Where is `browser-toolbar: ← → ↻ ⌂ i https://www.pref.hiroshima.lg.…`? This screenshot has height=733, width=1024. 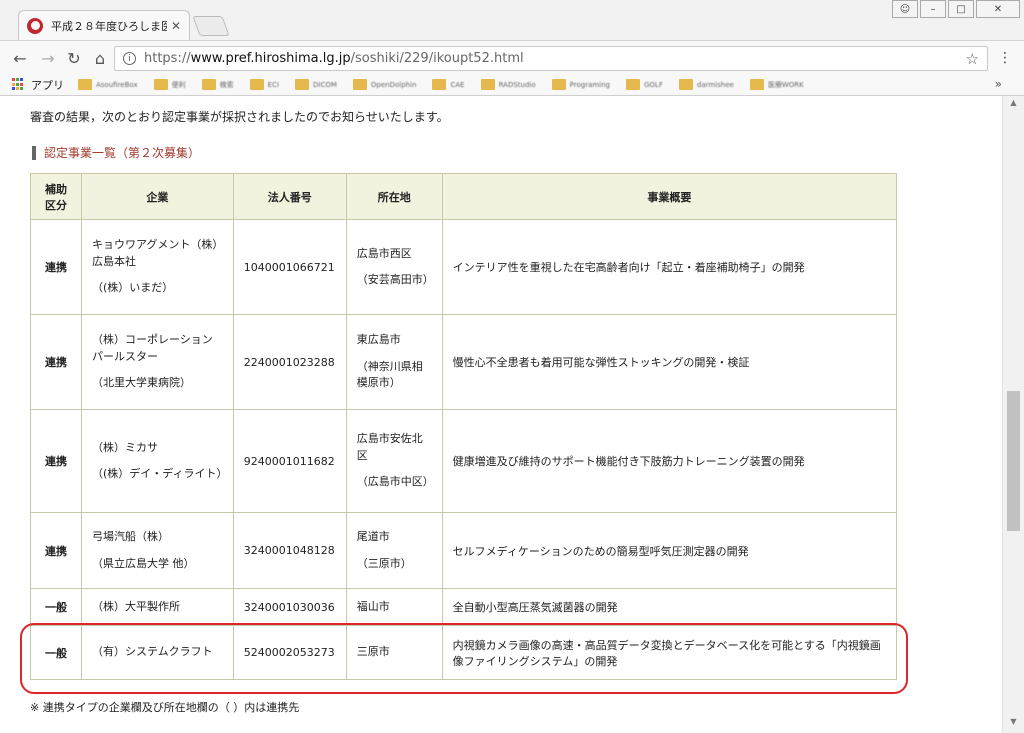 browser-toolbar: ← → ↻ ⌂ i https://www.pref.hiroshima.lg.… is located at coordinates (512, 57).